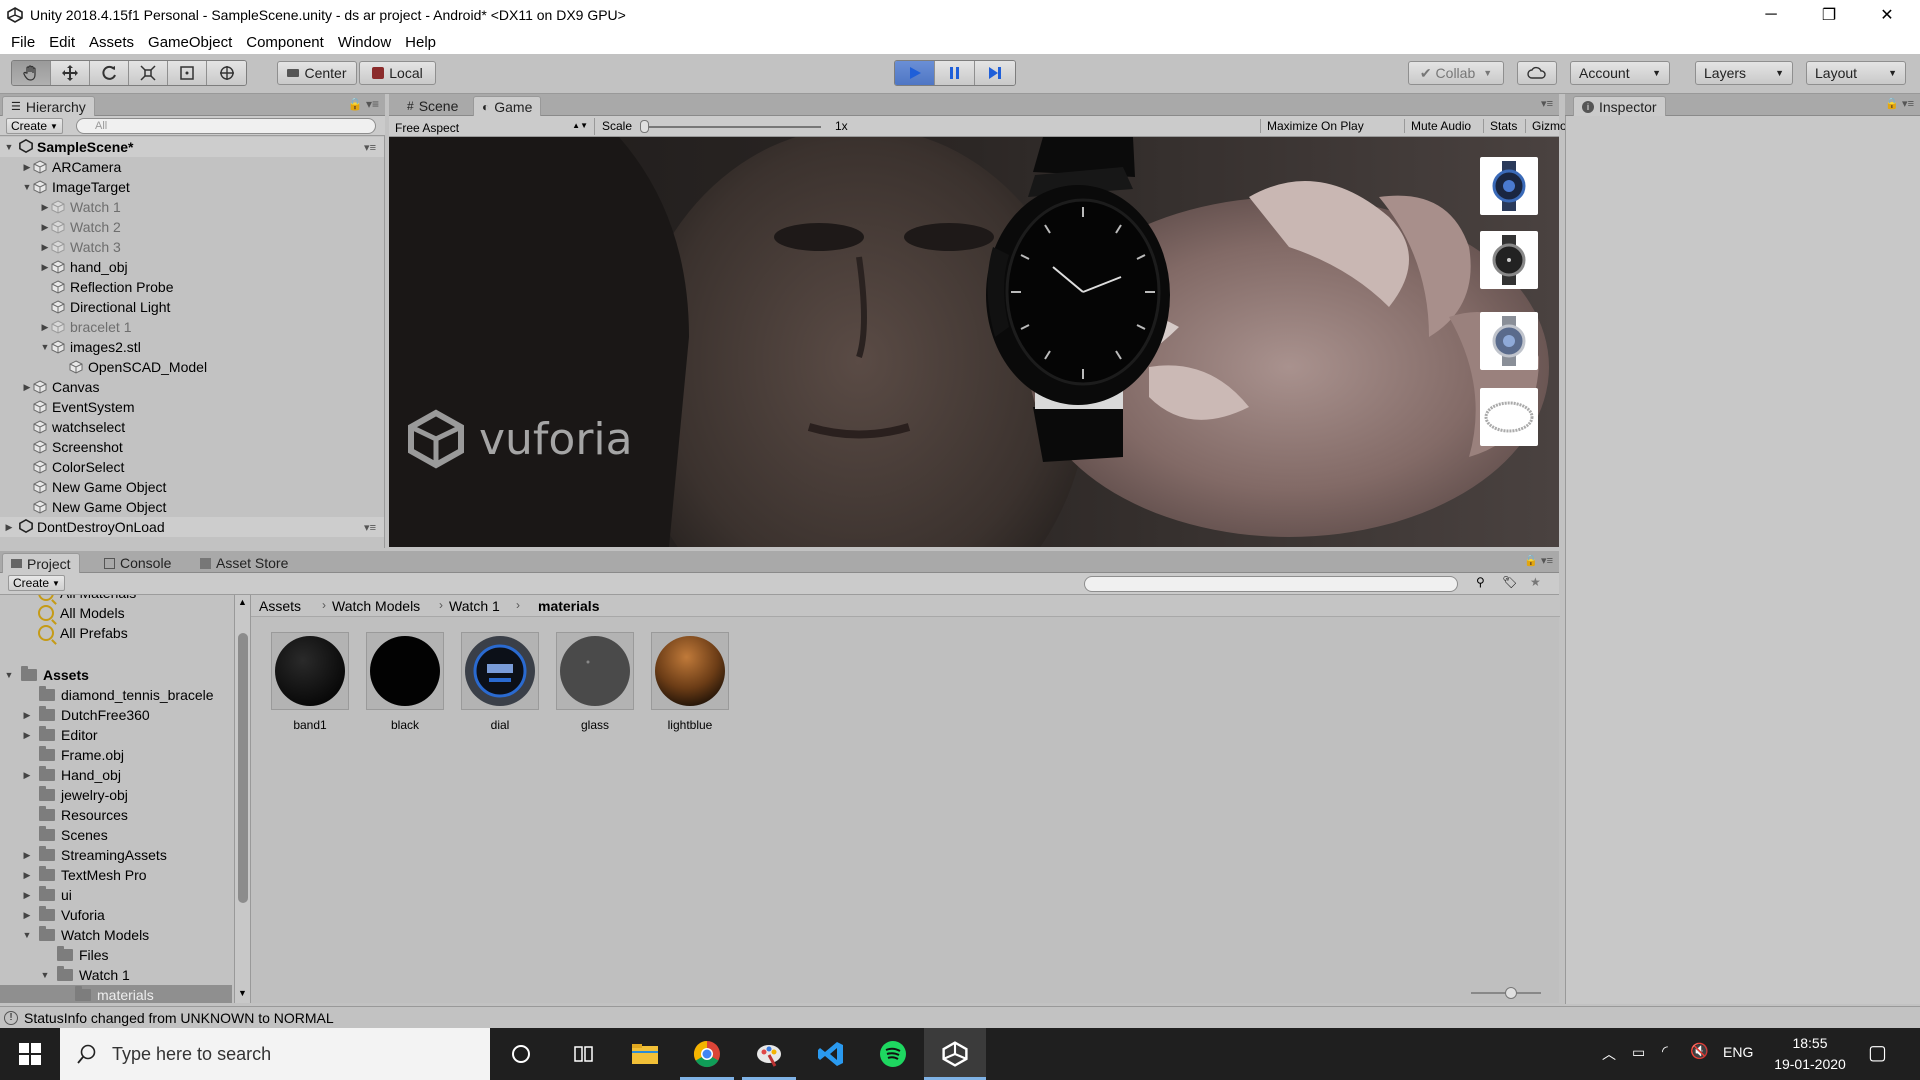 This screenshot has height=1080, width=1920. What do you see at coordinates (116, 855) in the screenshot?
I see `folder-item: ▶ StreamingAssets` at bounding box center [116, 855].